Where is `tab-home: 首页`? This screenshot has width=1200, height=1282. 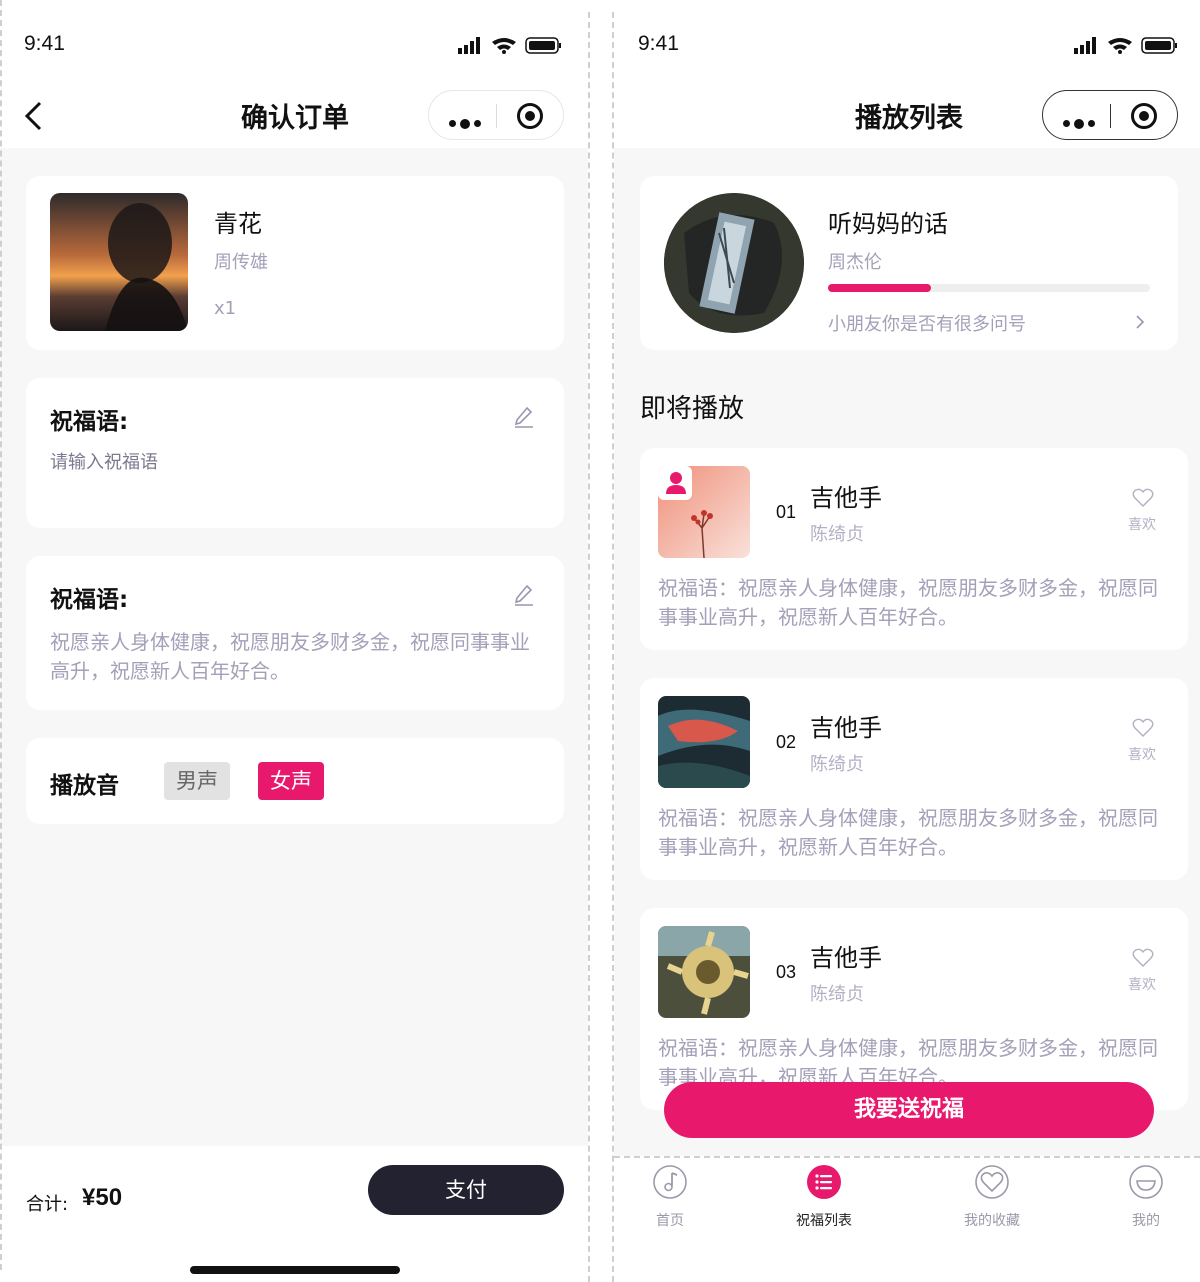
tab-home: 首页 is located at coordinates (670, 1197).